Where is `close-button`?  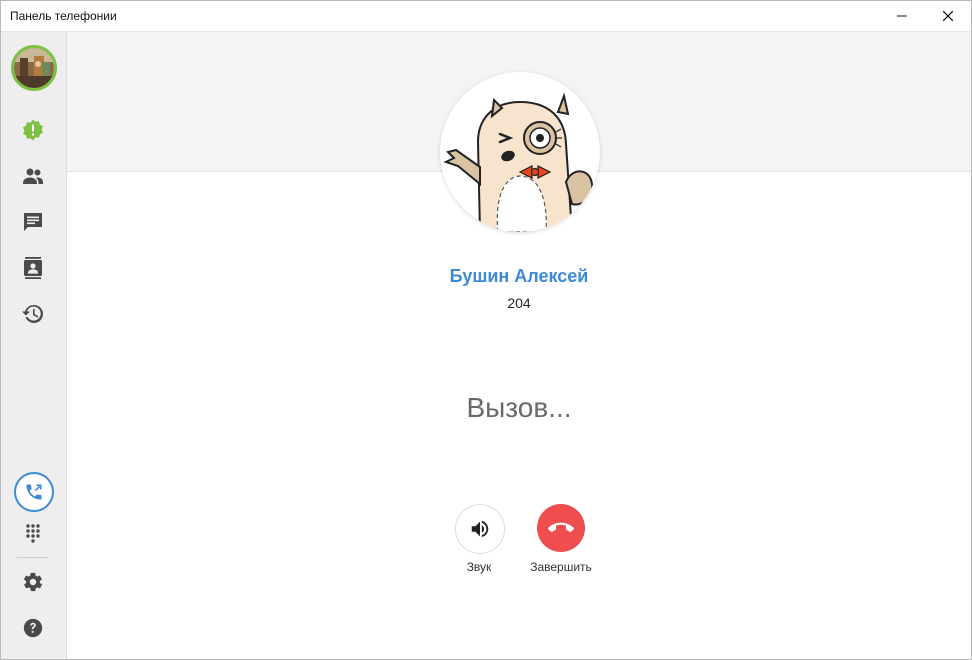 close-button is located at coordinates (948, 16).